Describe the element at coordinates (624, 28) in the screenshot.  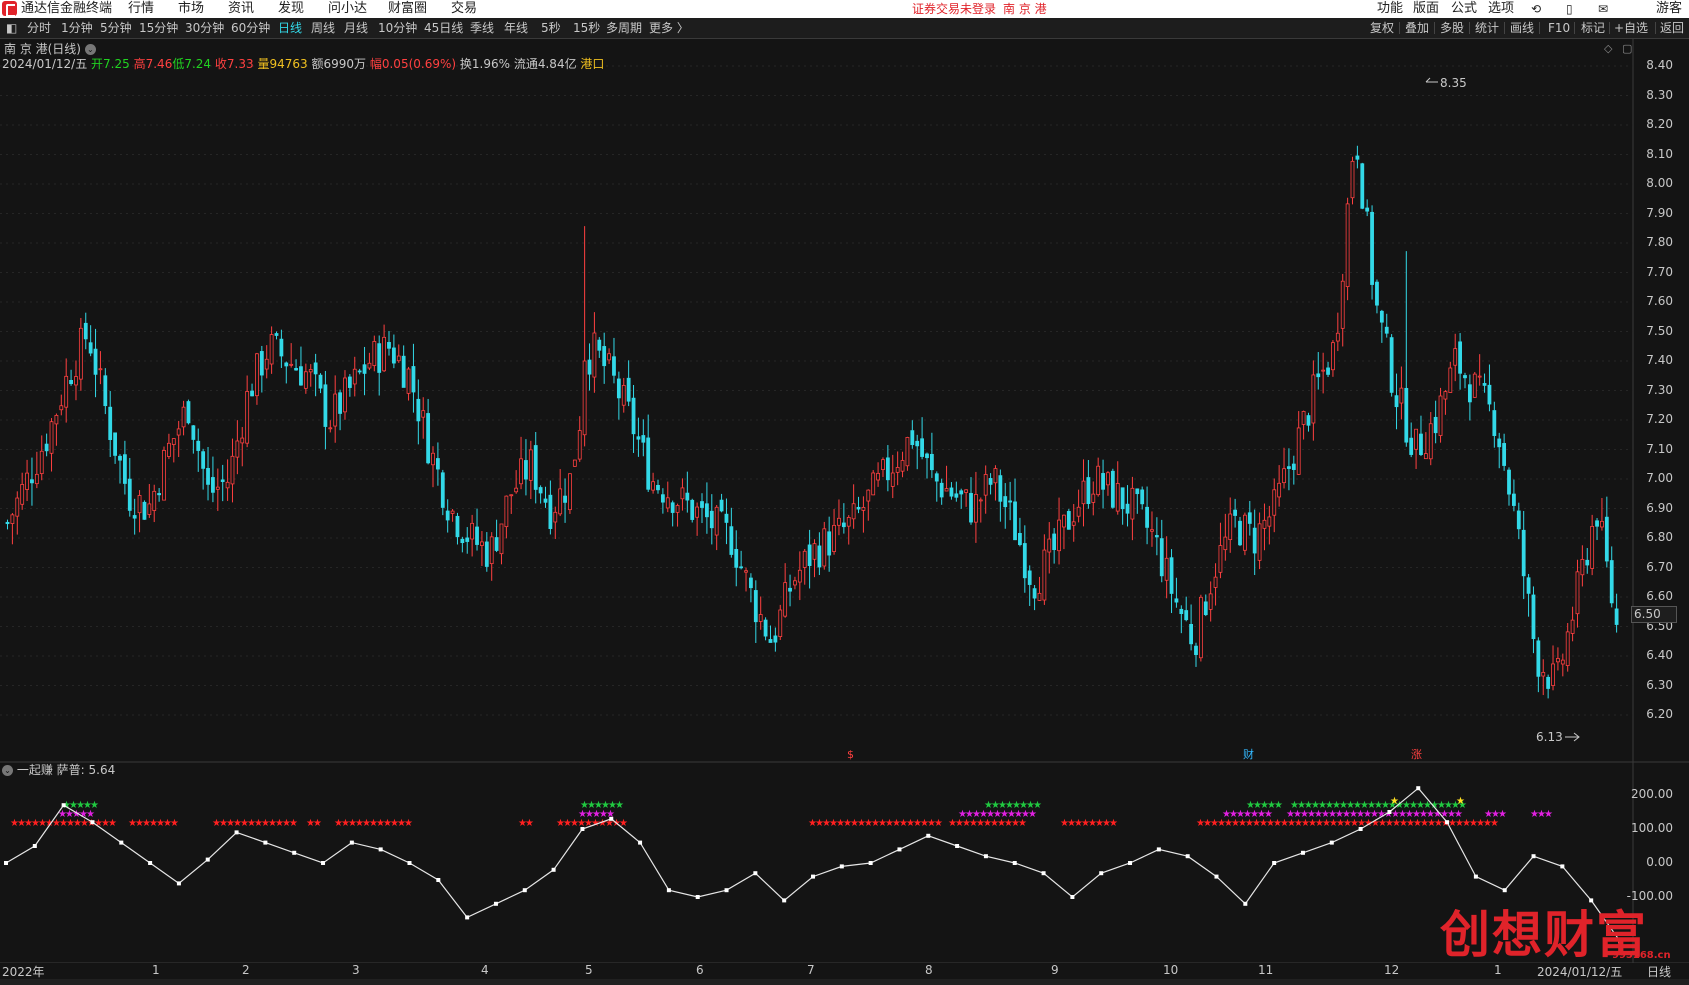
I see `period-multi: 多周期` at that location.